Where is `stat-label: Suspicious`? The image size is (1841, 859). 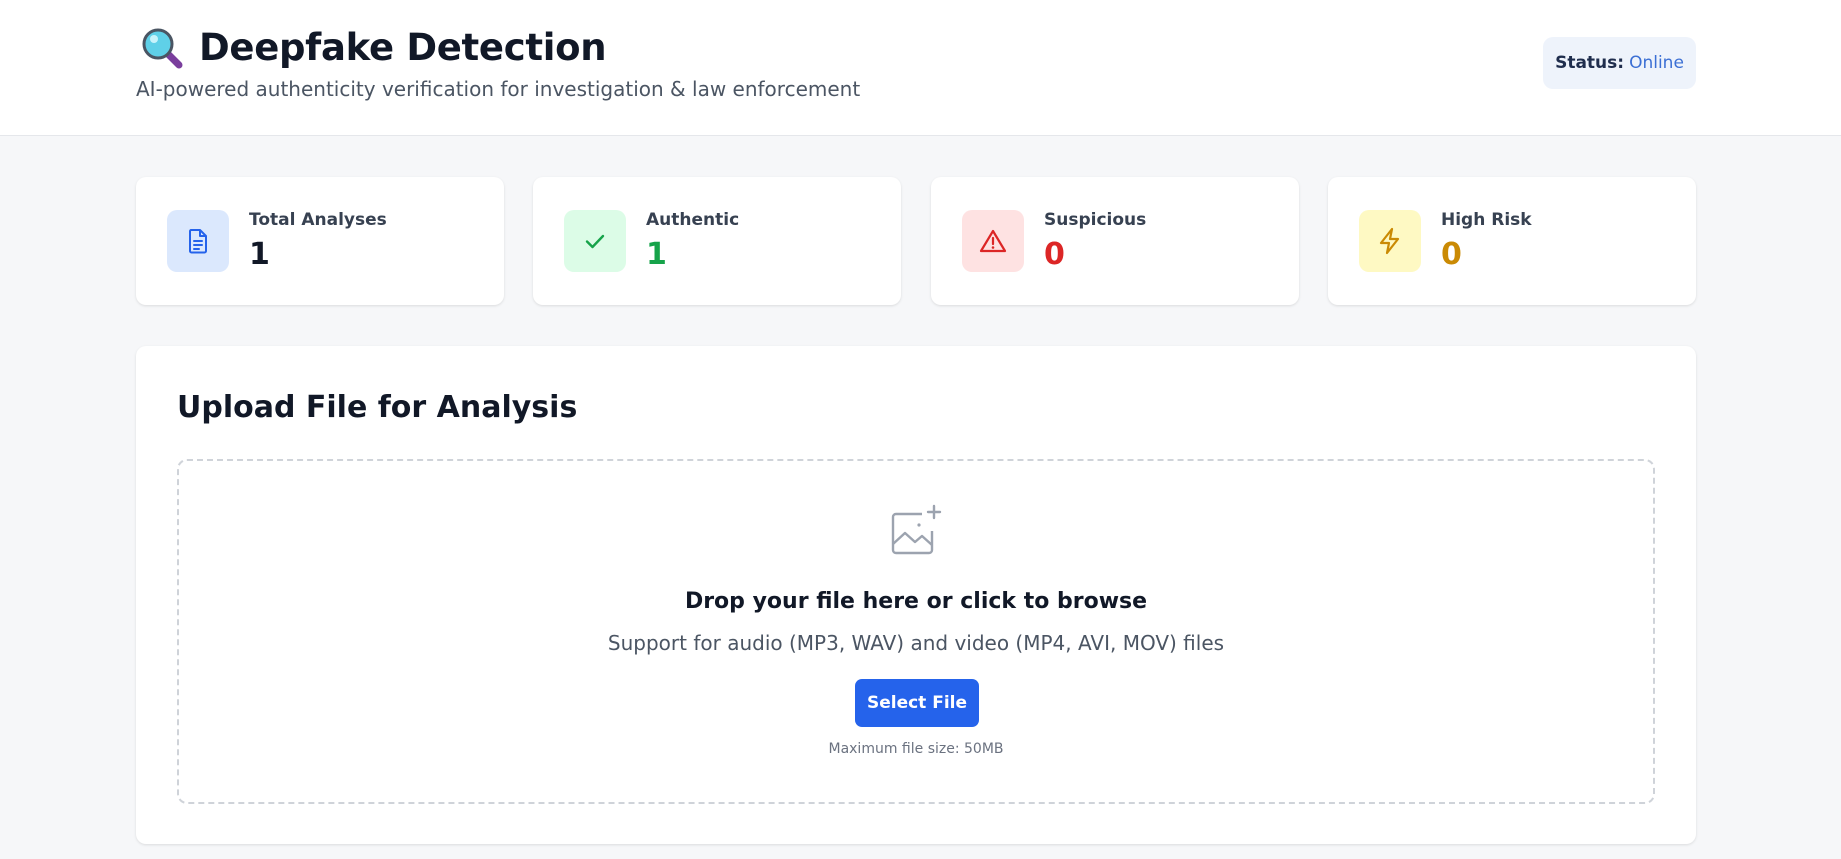
stat-label: Suspicious is located at coordinates (1095, 220).